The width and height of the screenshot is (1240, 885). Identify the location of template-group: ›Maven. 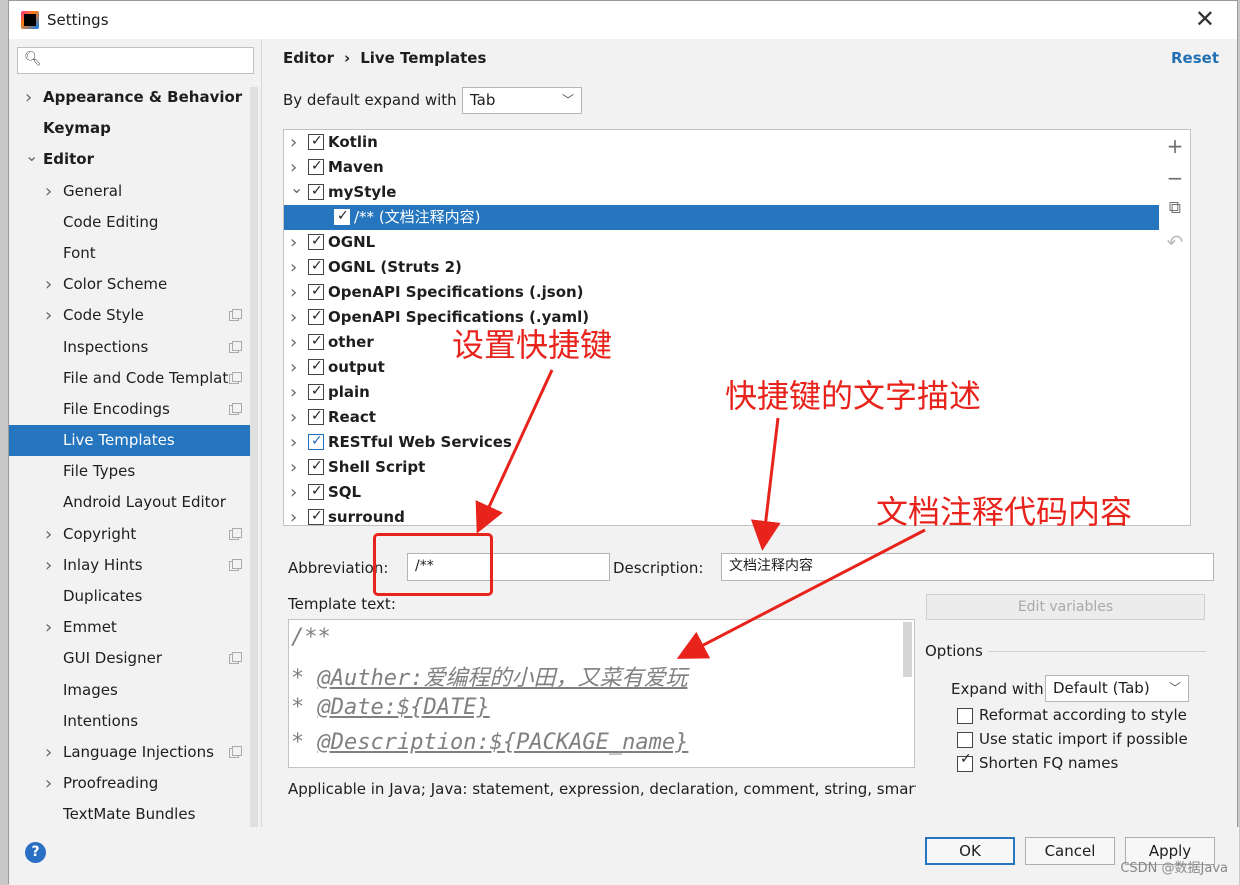
(731, 167).